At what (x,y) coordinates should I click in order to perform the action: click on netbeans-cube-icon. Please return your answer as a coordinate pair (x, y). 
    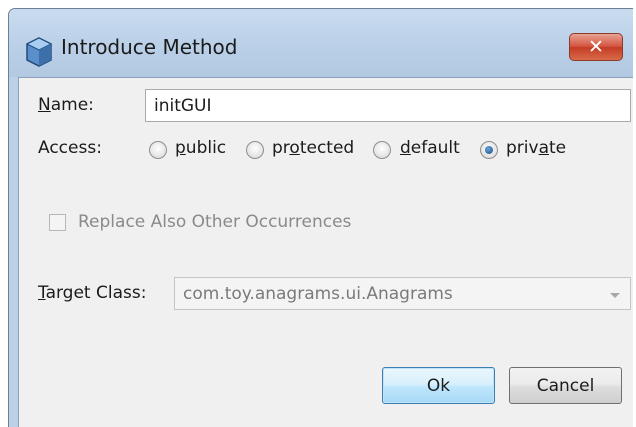
    Looking at the image, I should click on (39, 52).